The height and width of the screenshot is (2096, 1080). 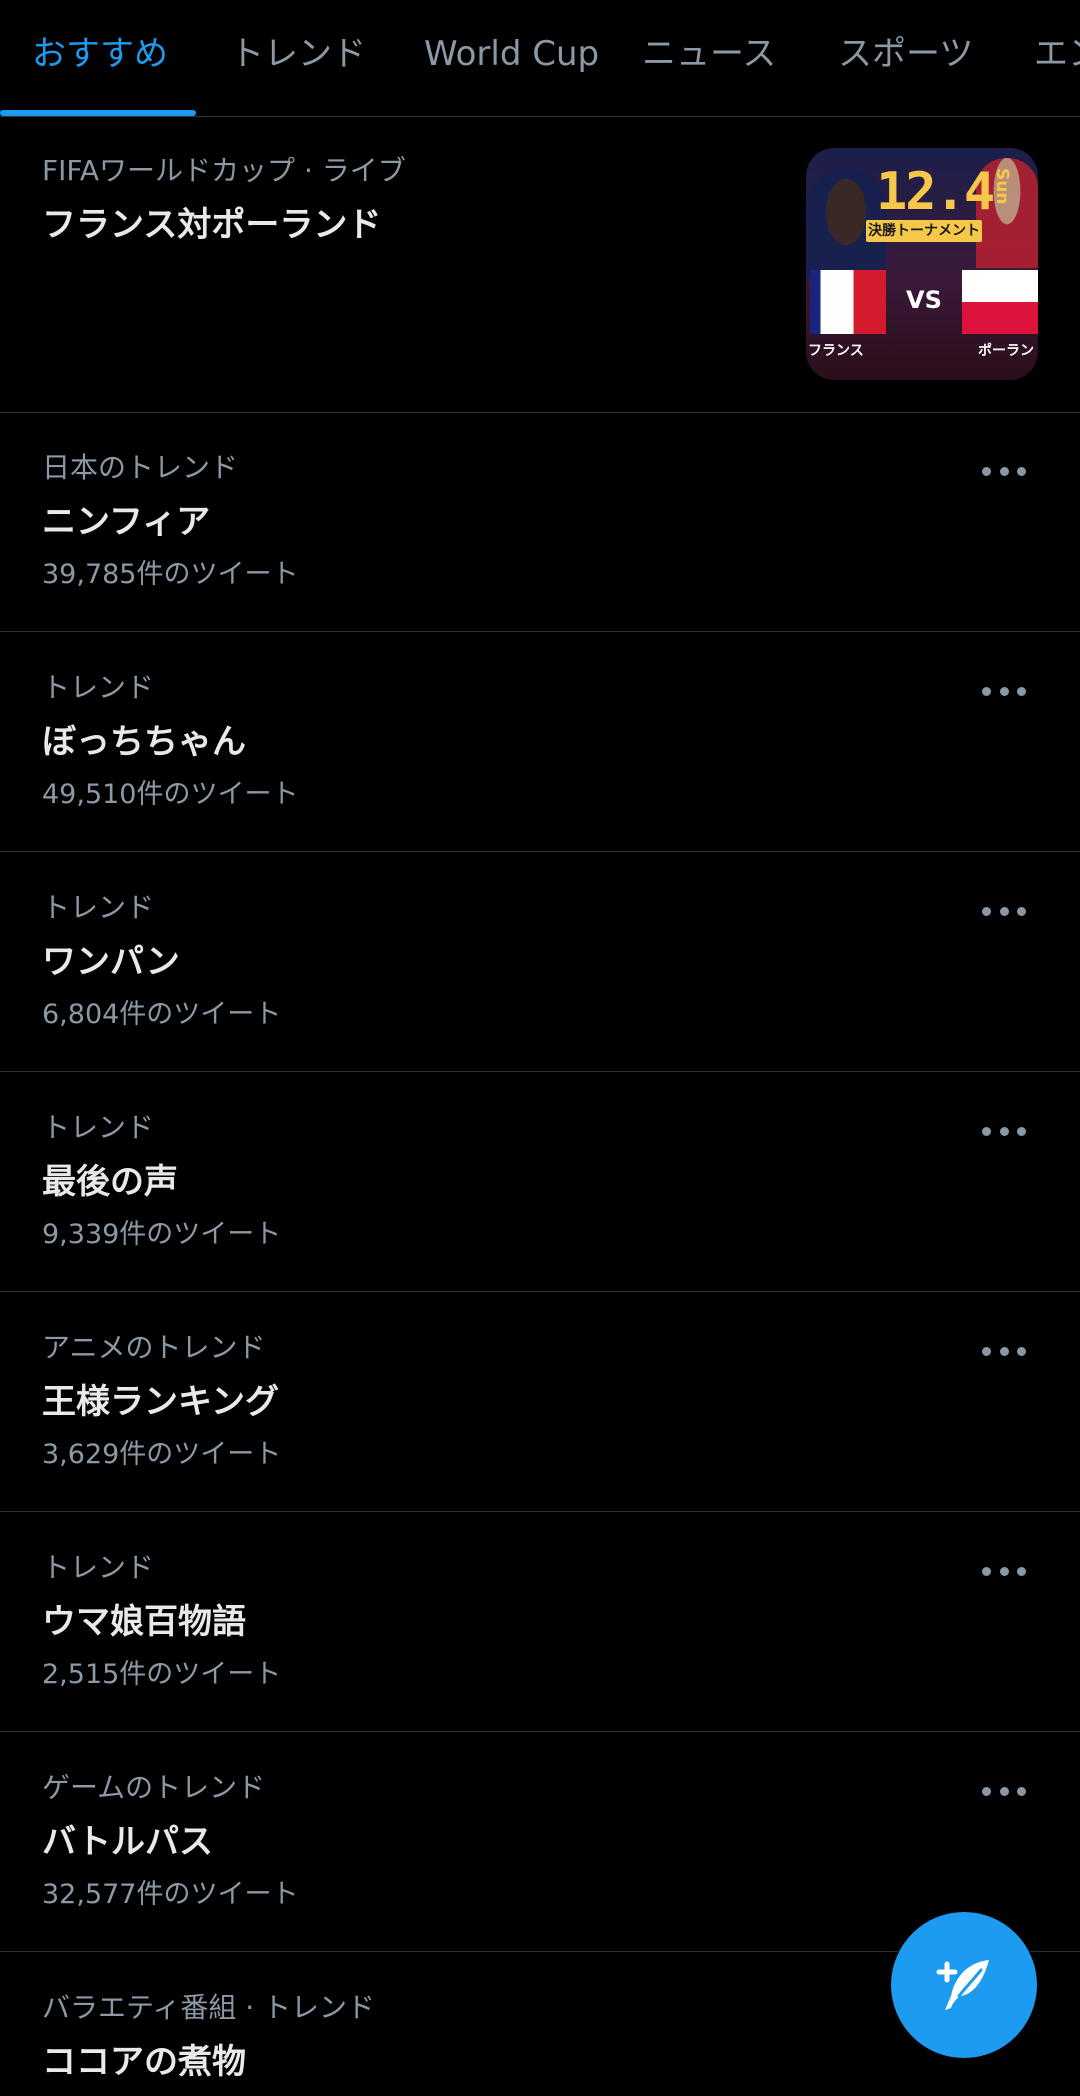 I want to click on trend-item: トレンド ぼっちちゃん 49,510件のツイート, so click(x=540, y=742).